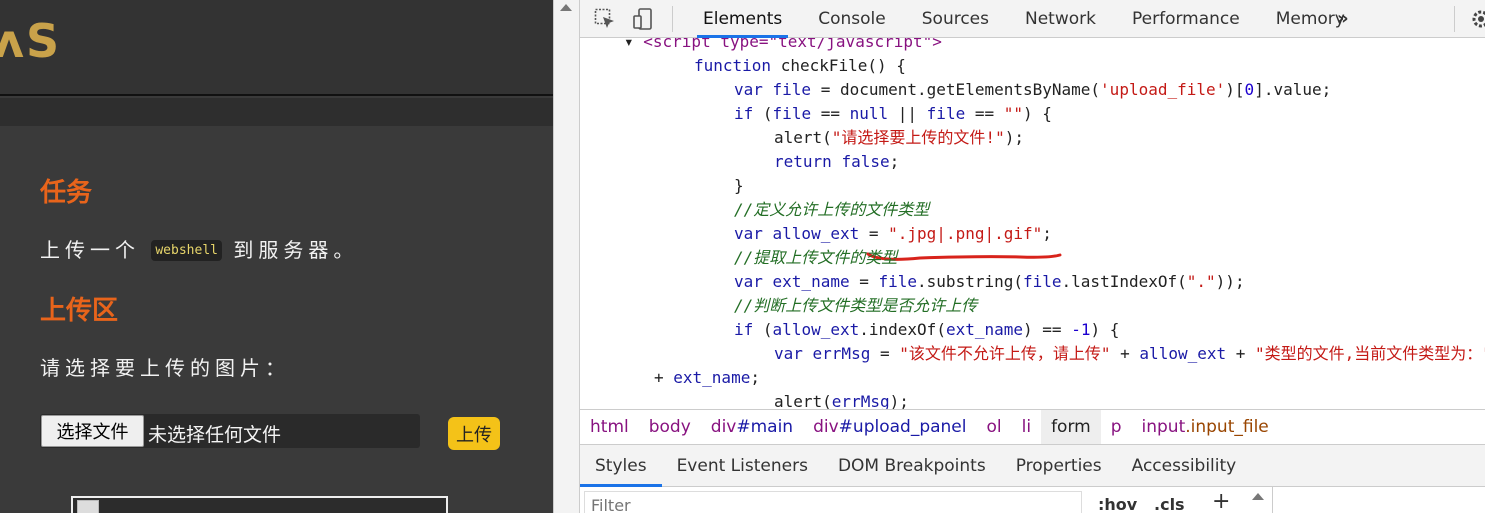 The height and width of the screenshot is (513, 1485). Describe the element at coordinates (643, 19) in the screenshot. I see `device-toolbar-icon` at that location.